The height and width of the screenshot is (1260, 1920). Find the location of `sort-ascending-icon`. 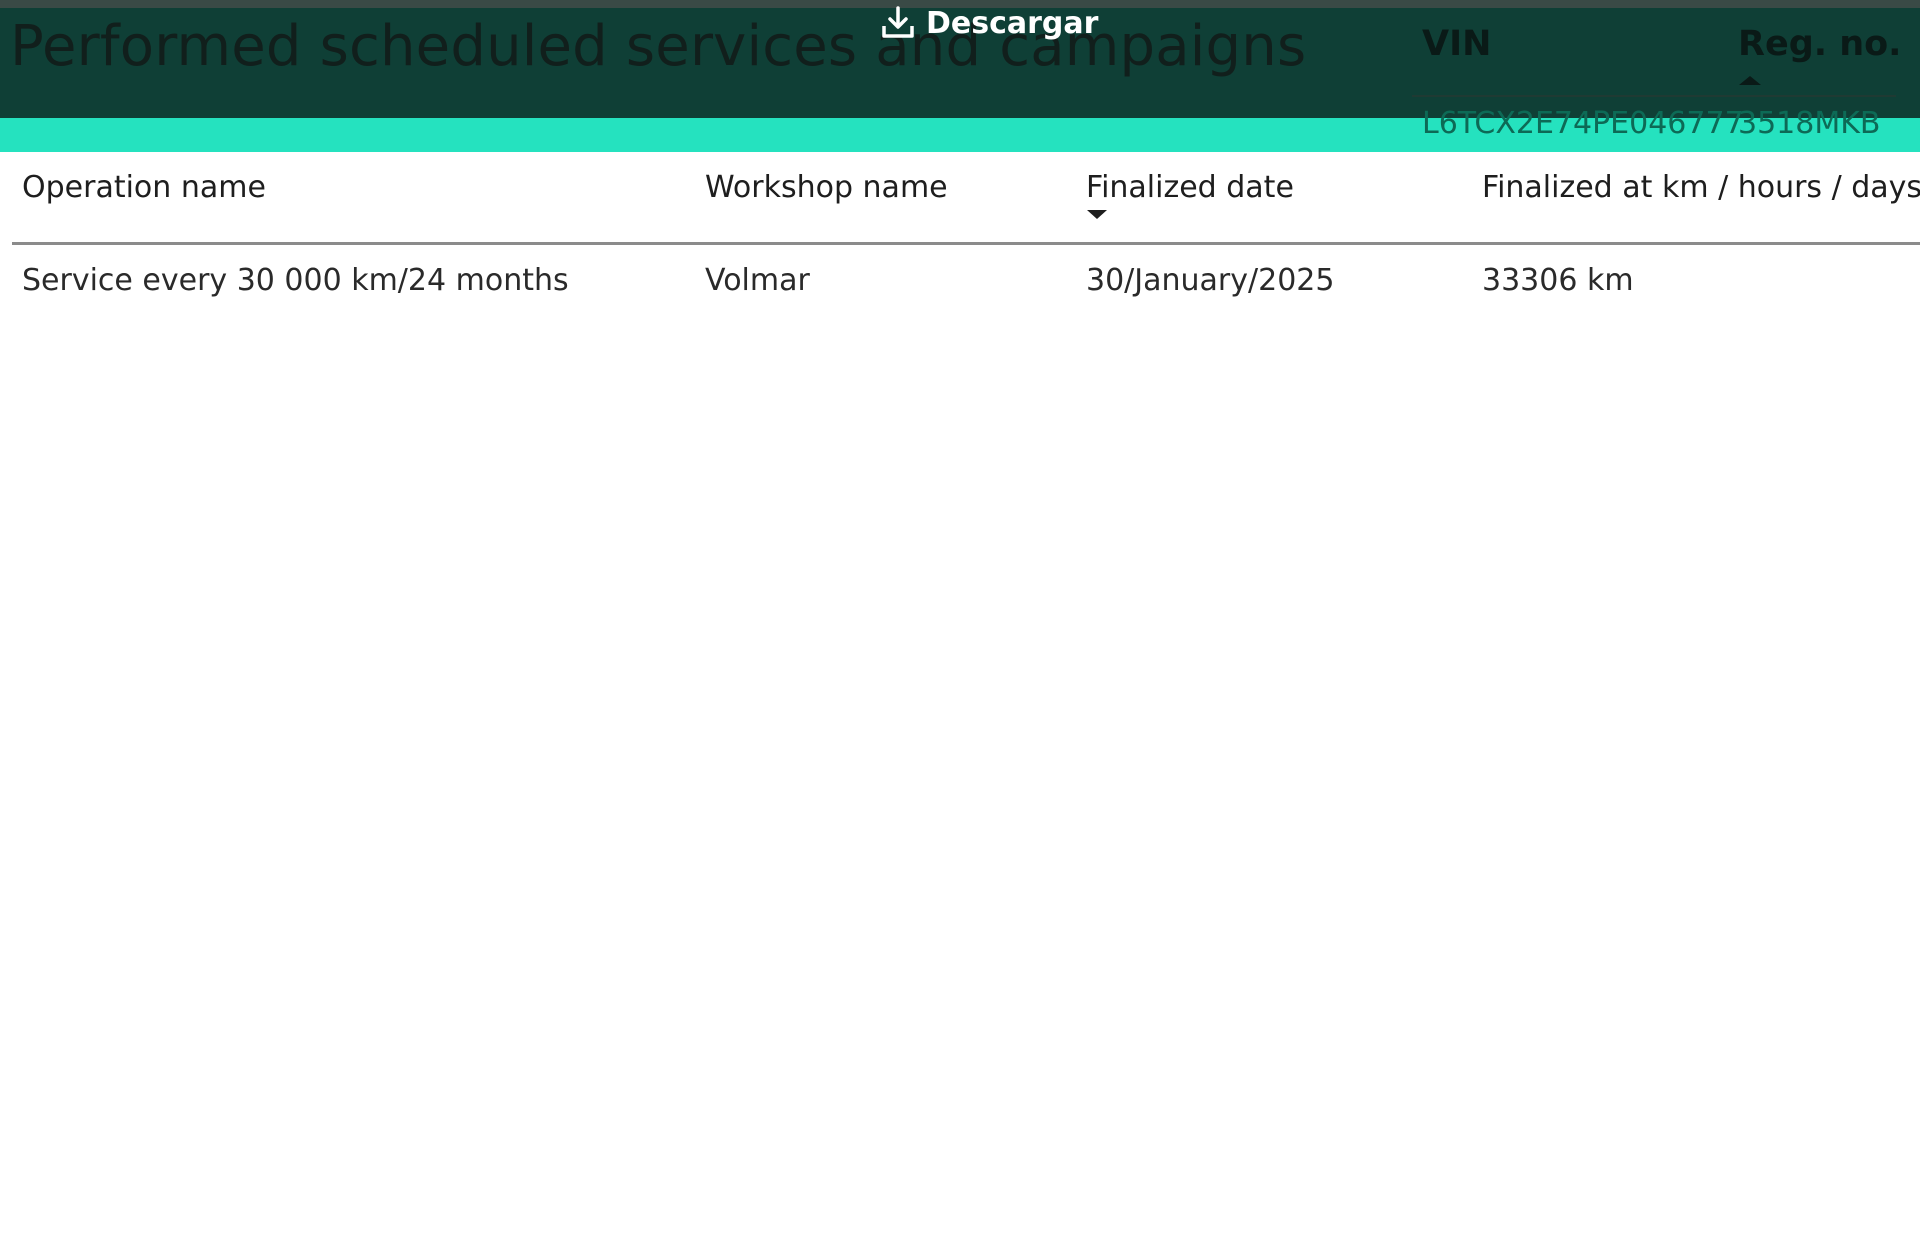

sort-ascending-icon is located at coordinates (1750, 80).